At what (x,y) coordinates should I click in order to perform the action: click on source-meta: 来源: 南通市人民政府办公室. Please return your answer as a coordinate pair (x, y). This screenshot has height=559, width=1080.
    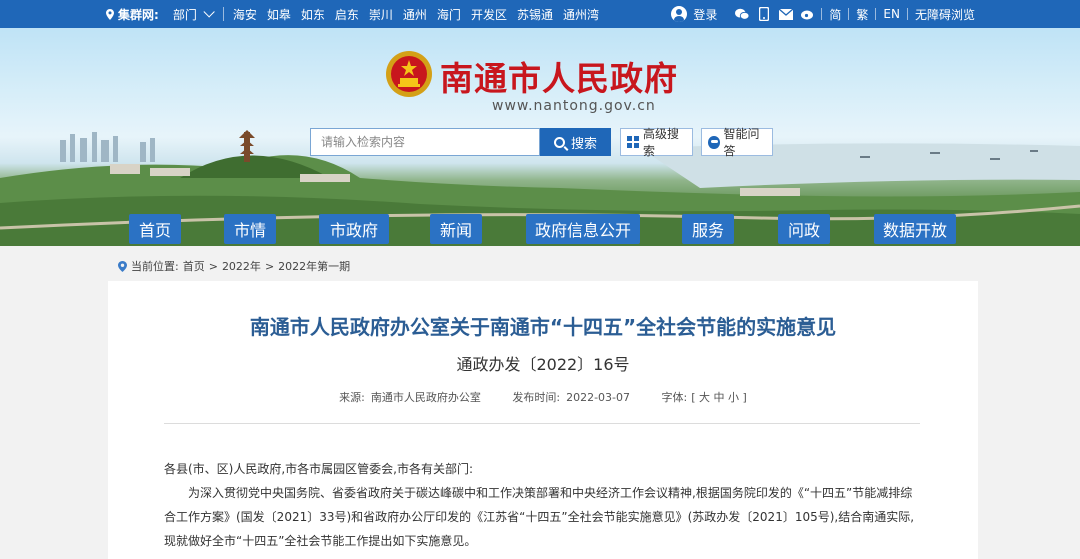
    Looking at the image, I should click on (410, 397).